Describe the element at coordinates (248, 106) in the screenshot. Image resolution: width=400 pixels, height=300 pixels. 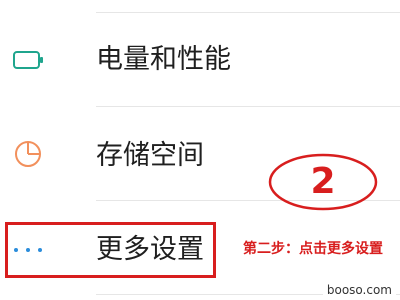
I see `row-divider` at that location.